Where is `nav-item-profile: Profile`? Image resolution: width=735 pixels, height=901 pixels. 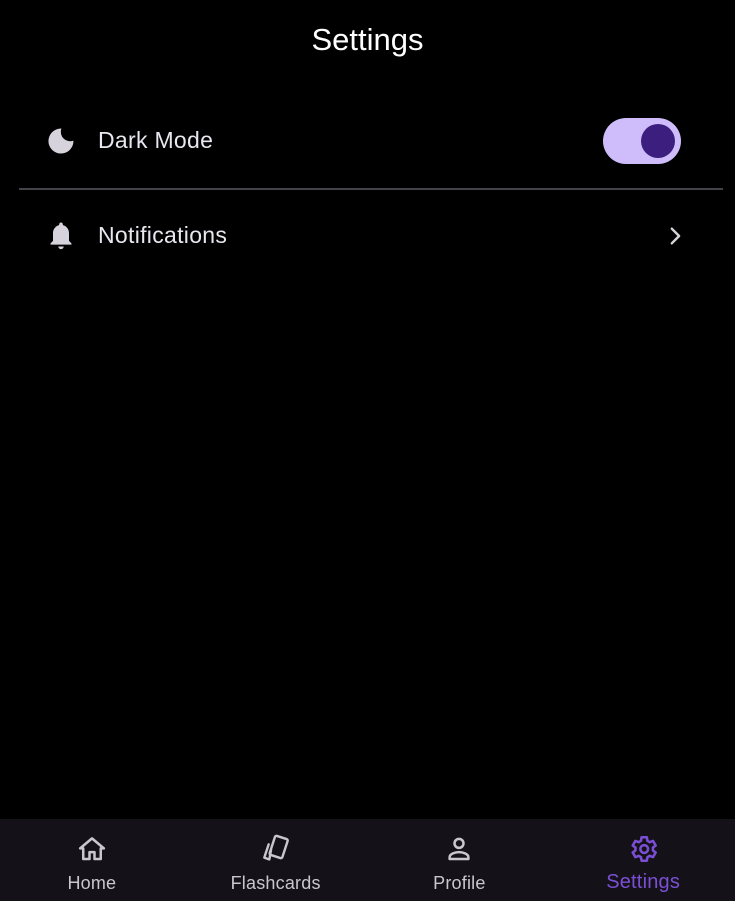
nav-item-profile: Profile is located at coordinates (460, 860).